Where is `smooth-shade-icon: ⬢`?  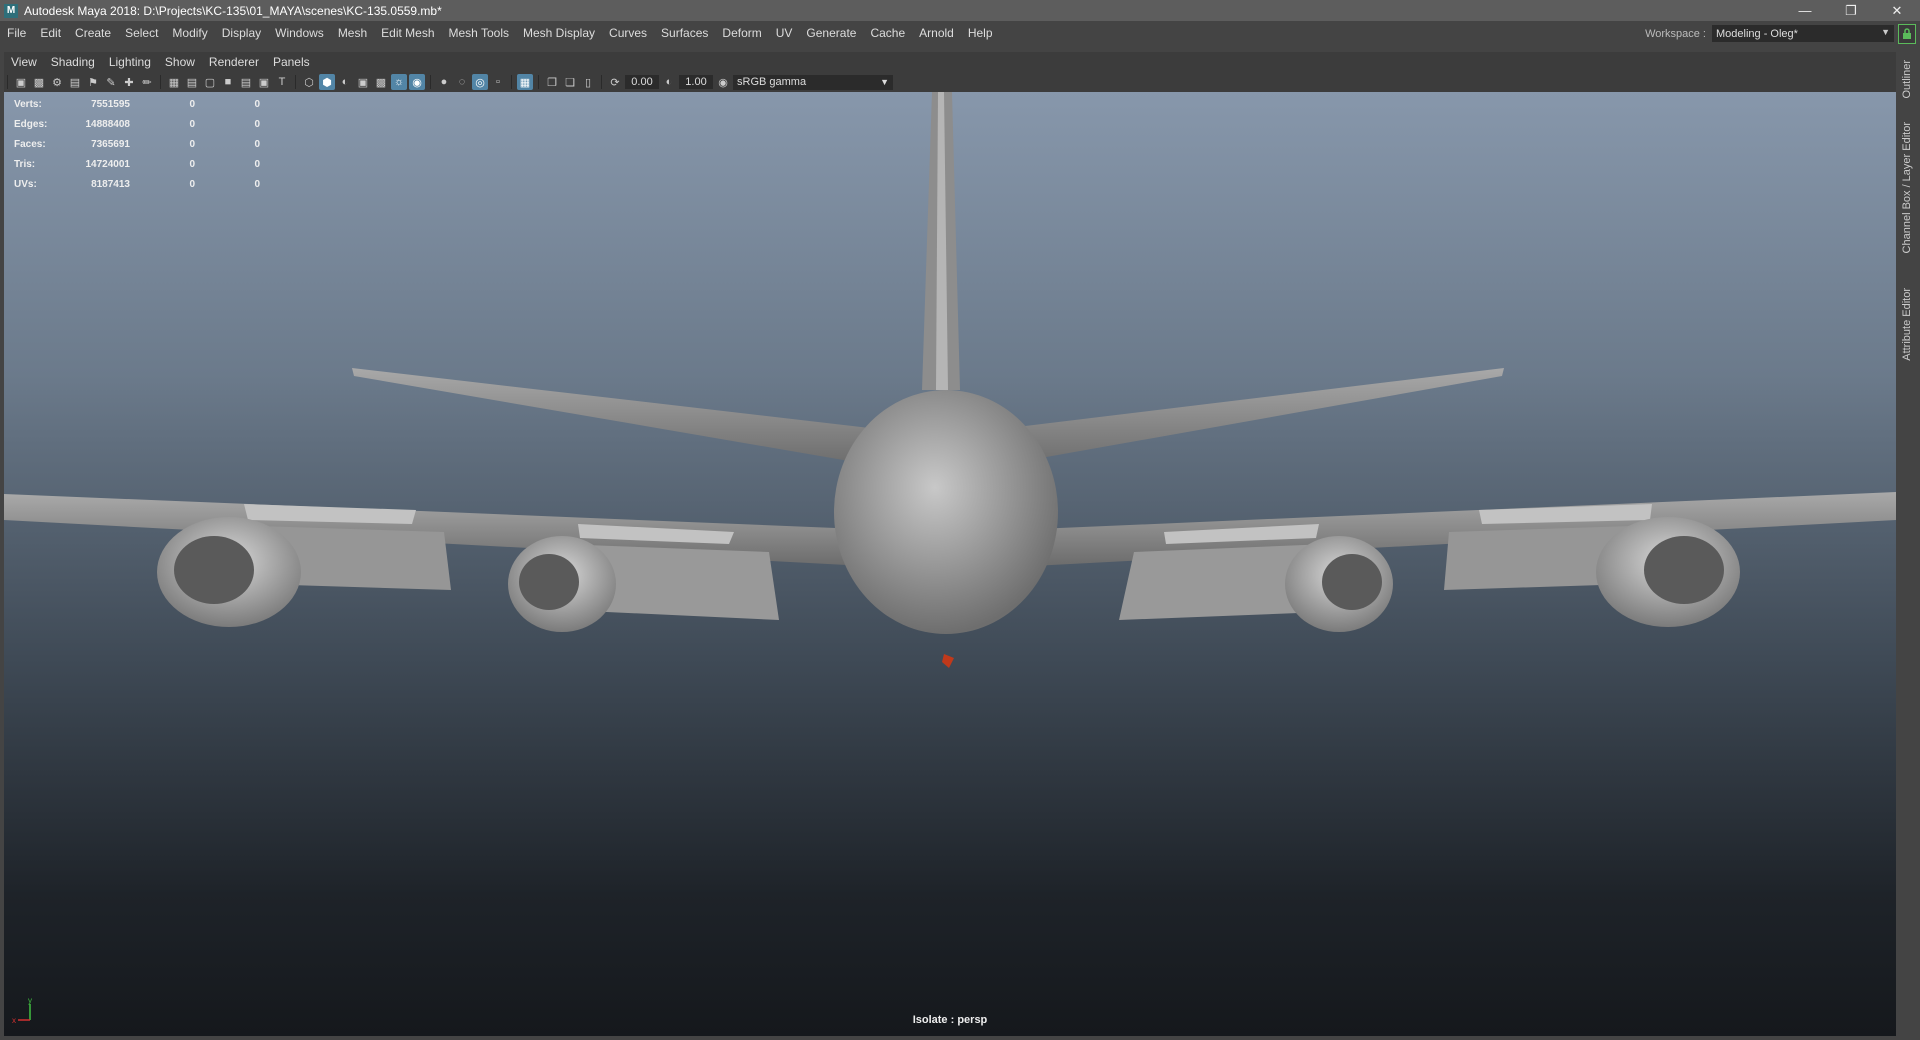
smooth-shade-icon: ⬢ is located at coordinates (327, 82).